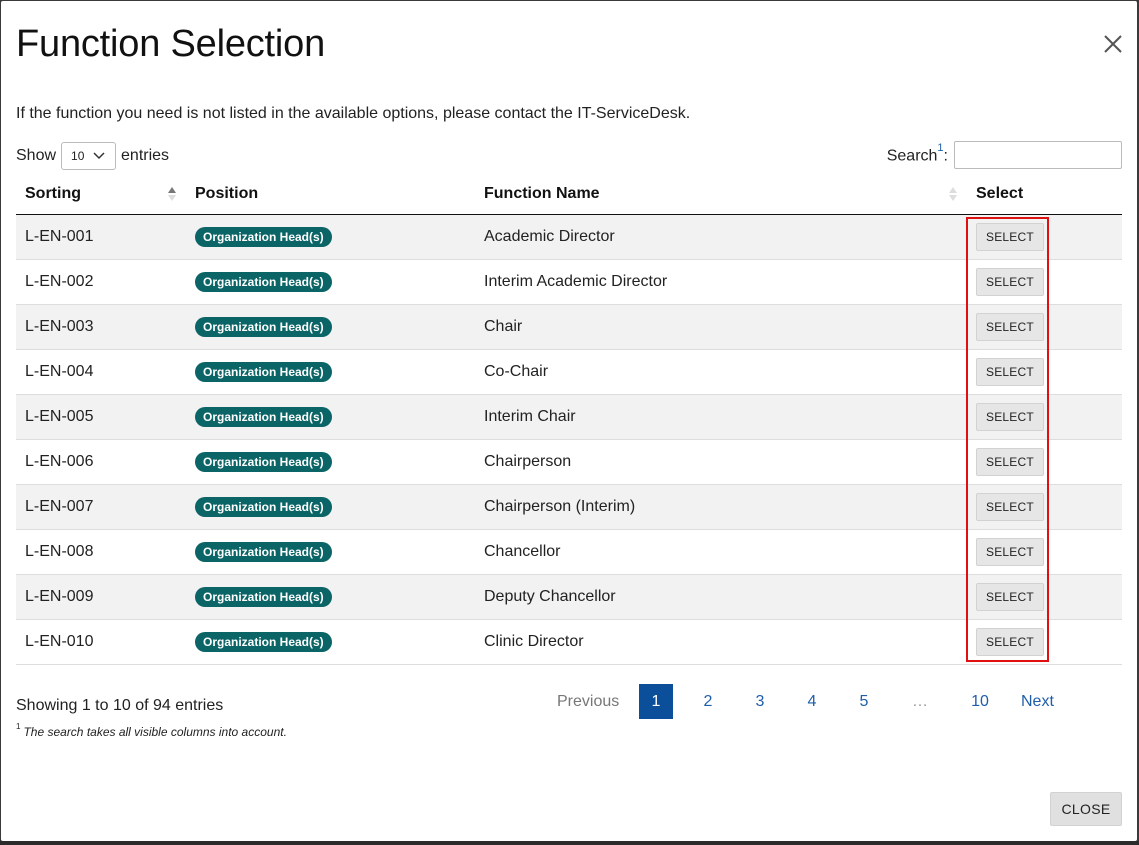 This screenshot has height=845, width=1139. What do you see at coordinates (101, 417) in the screenshot?
I see `cell-sorting: L-EN-005` at bounding box center [101, 417].